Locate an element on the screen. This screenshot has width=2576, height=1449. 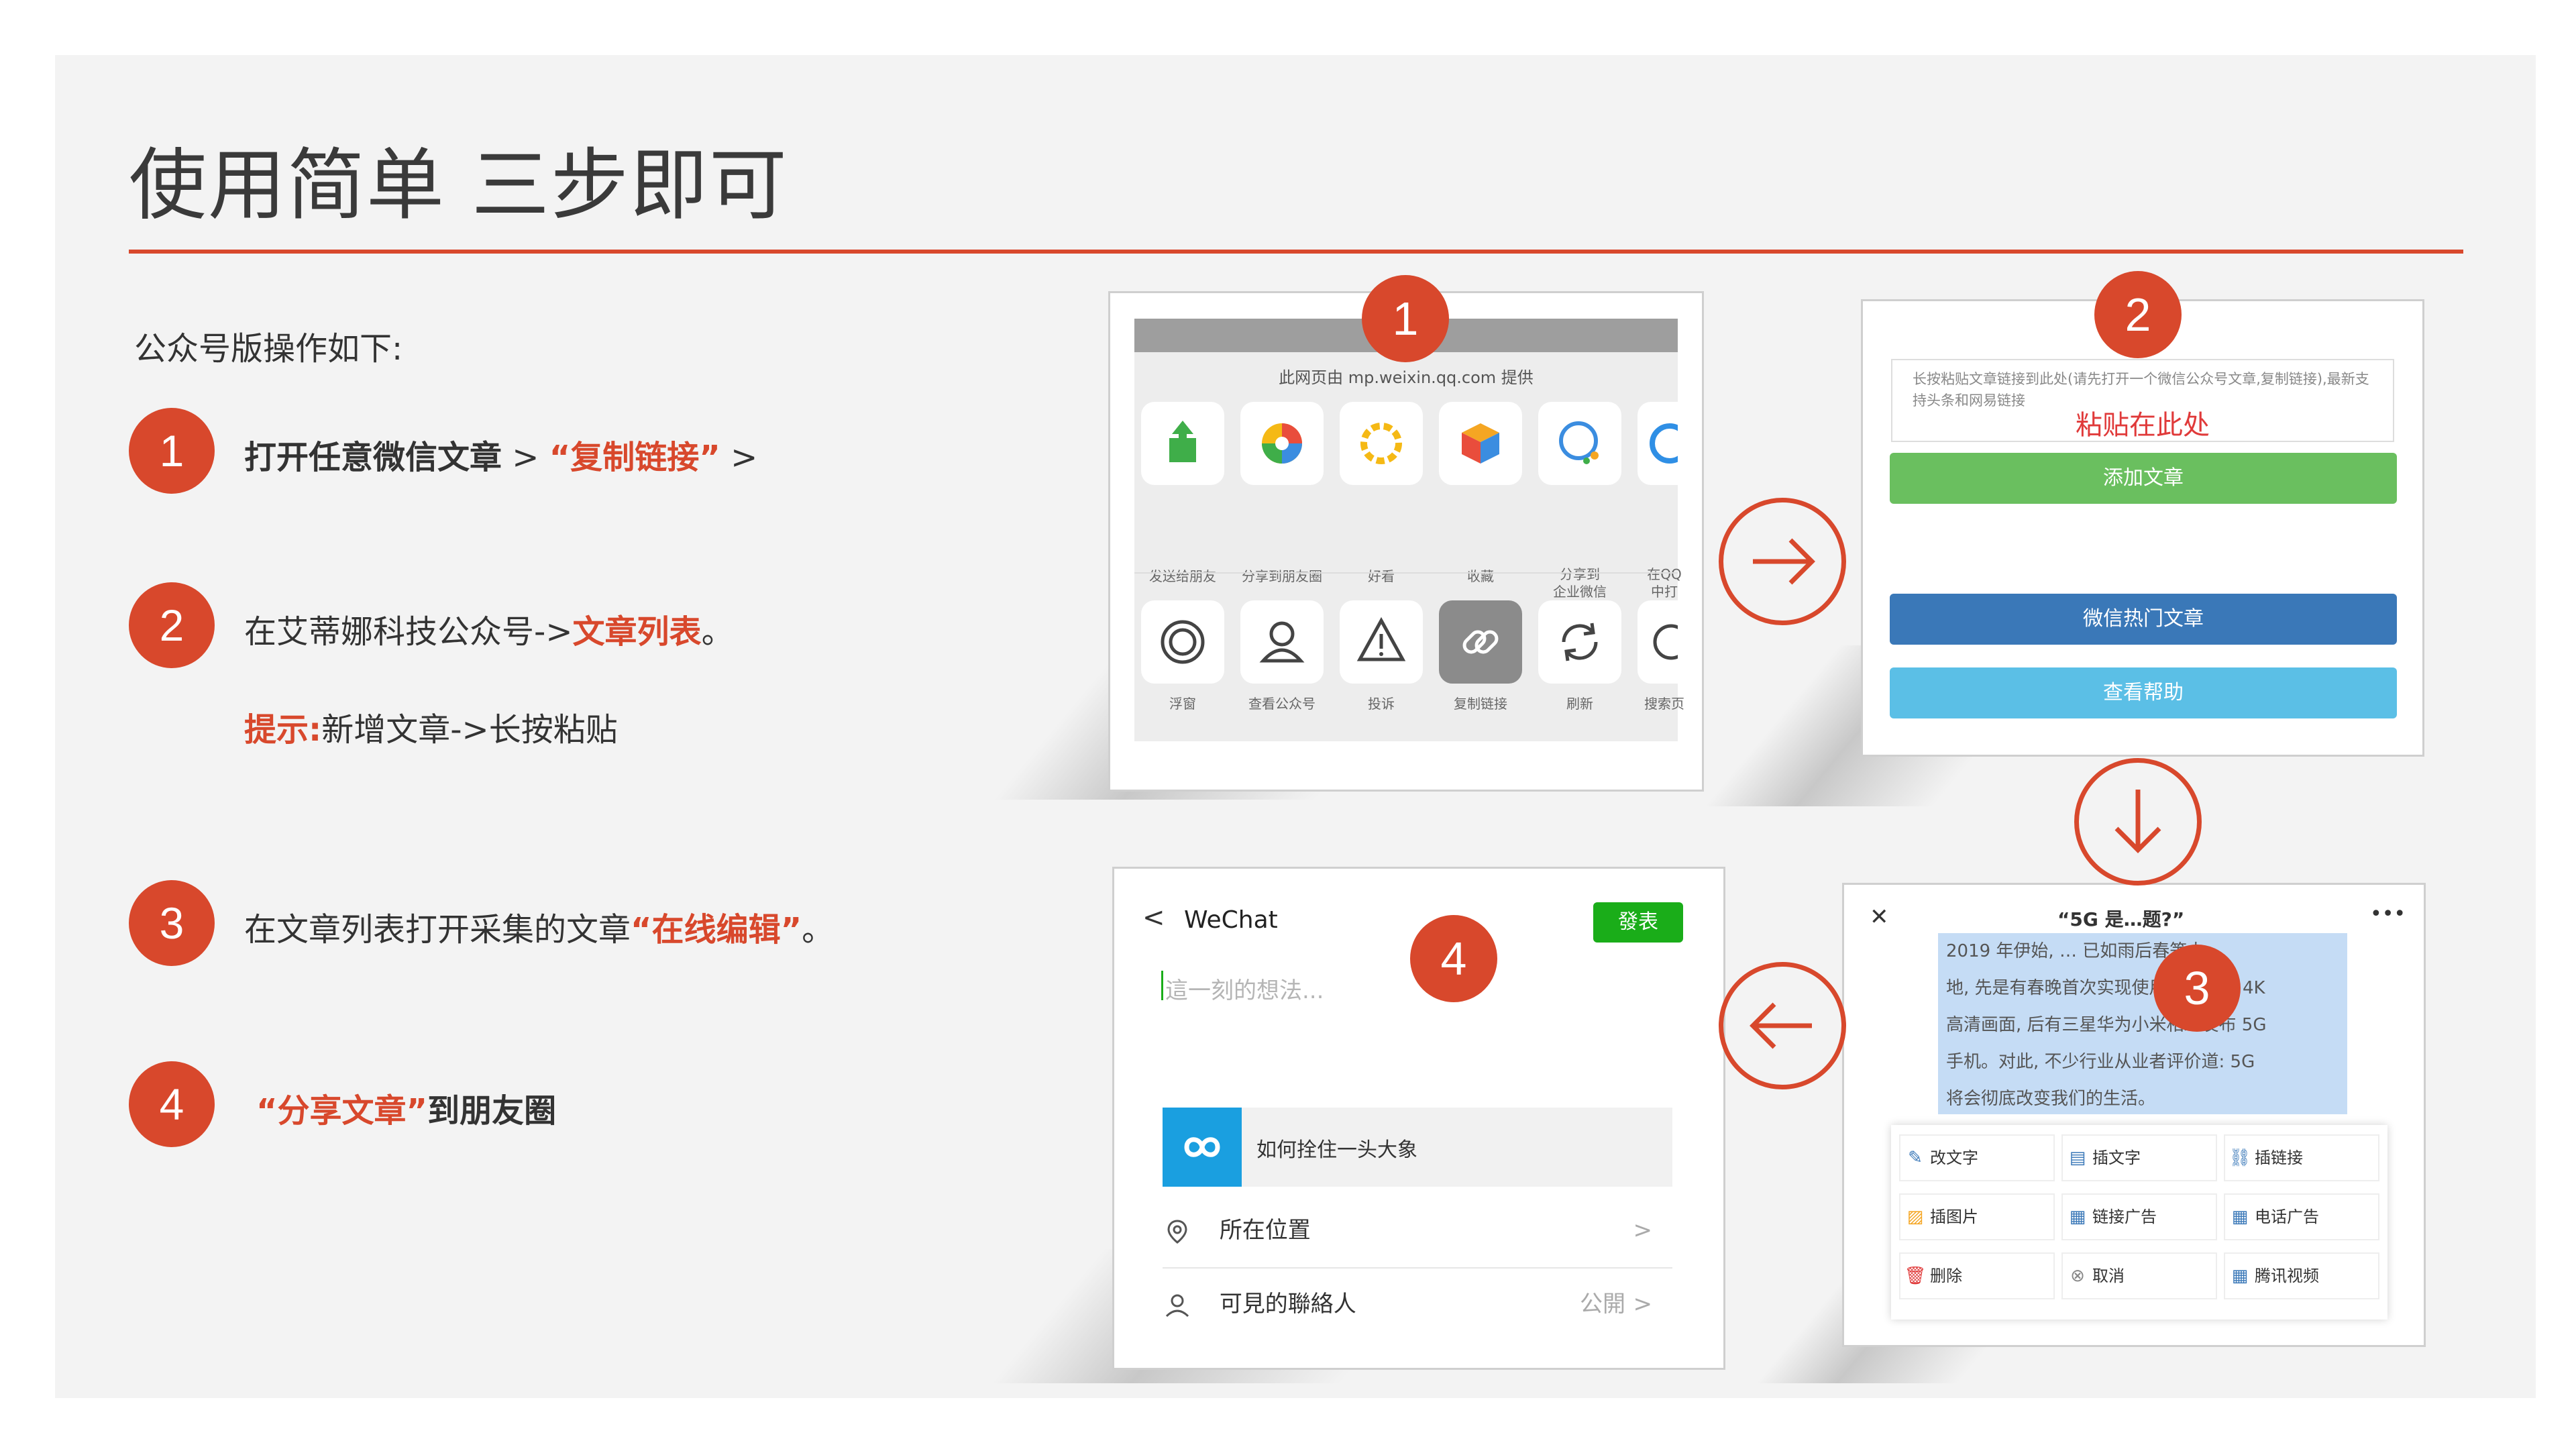
flower-icon is located at coordinates (1381, 443).